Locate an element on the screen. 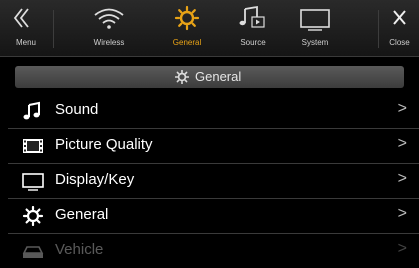 The width and height of the screenshot is (419, 268). section-header: General is located at coordinates (209, 77).